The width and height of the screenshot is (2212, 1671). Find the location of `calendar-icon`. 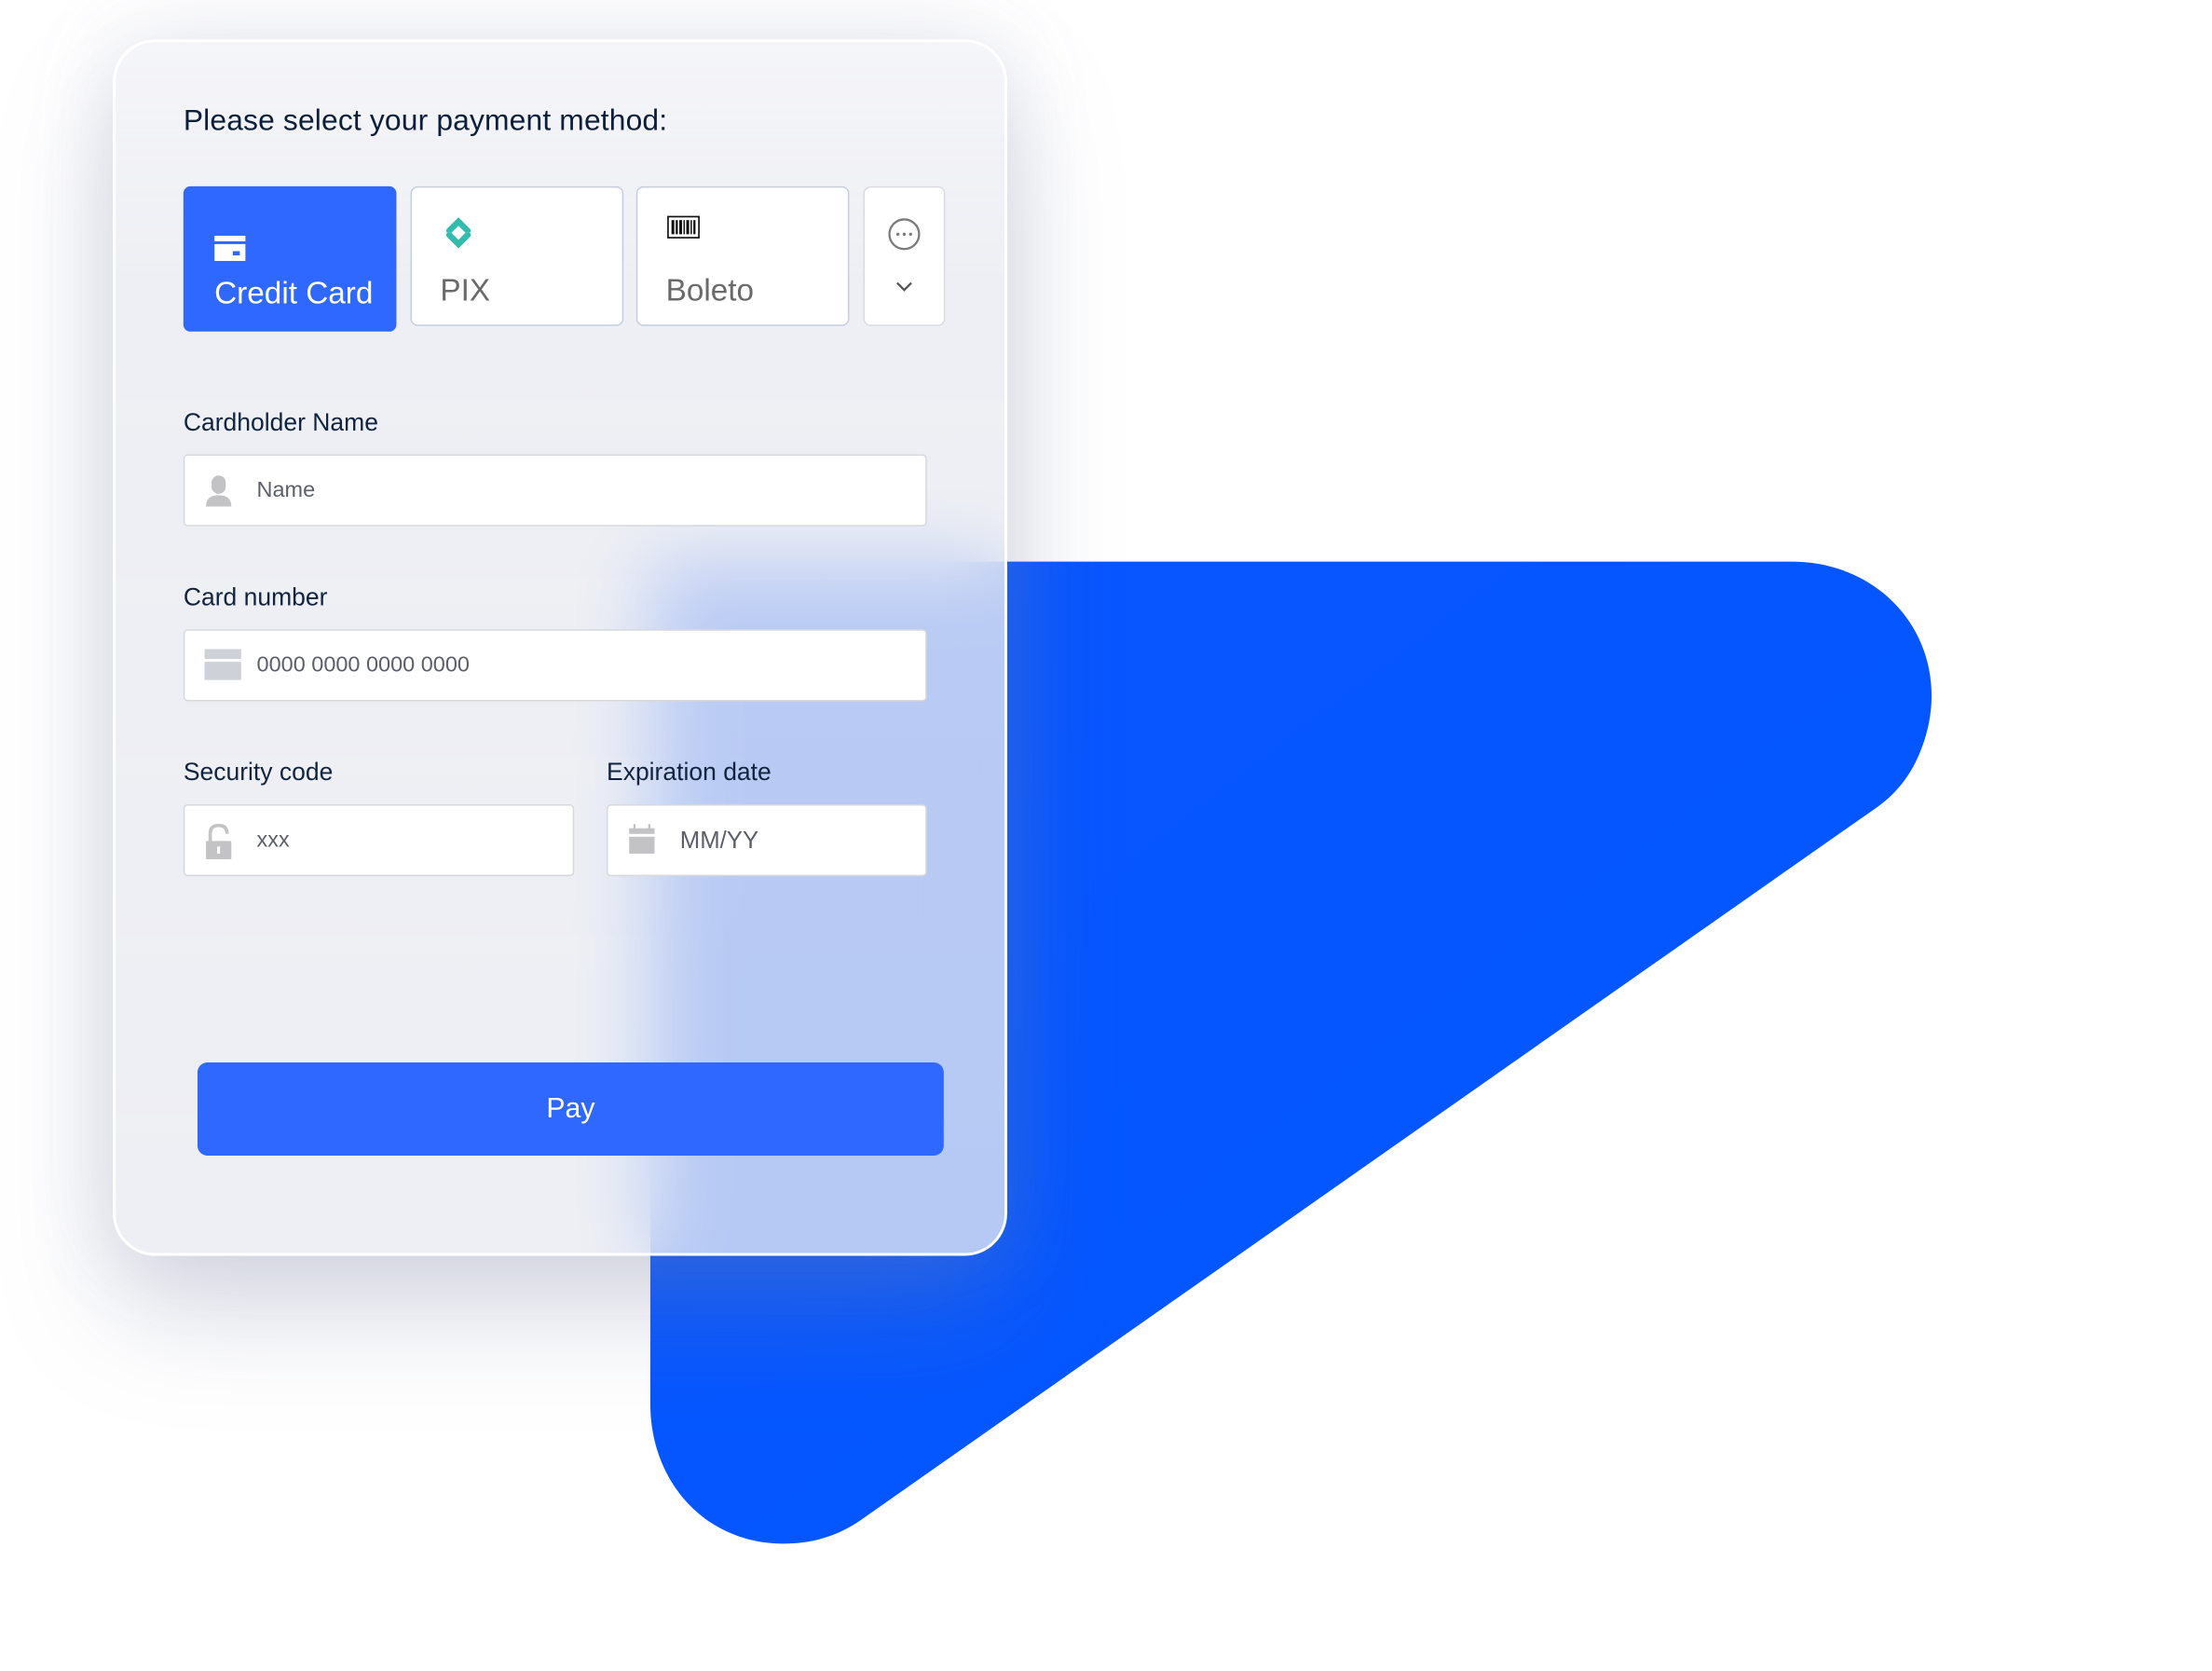

calendar-icon is located at coordinates (642, 843).